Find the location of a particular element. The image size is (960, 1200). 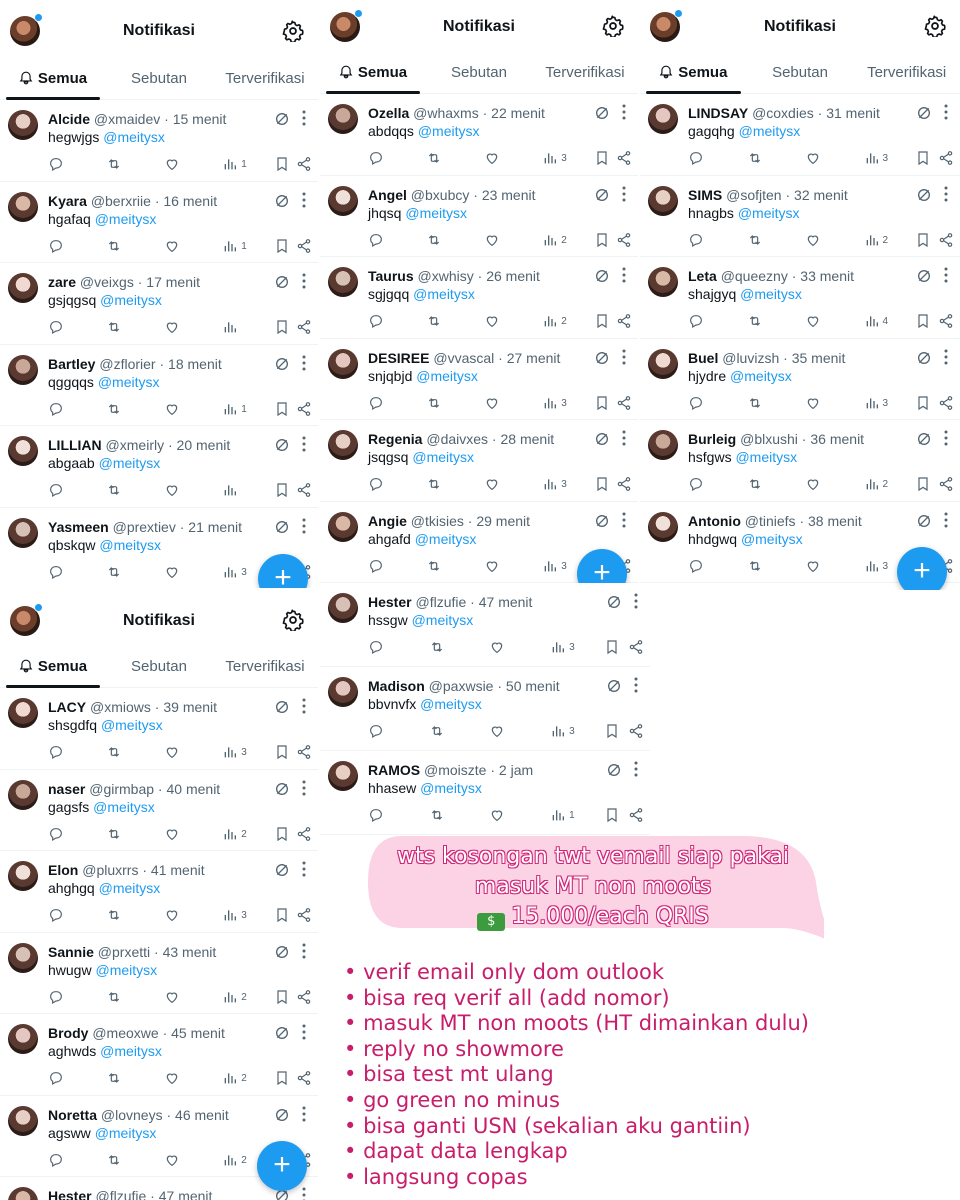

user-name: RAMOS is located at coordinates (394, 770).